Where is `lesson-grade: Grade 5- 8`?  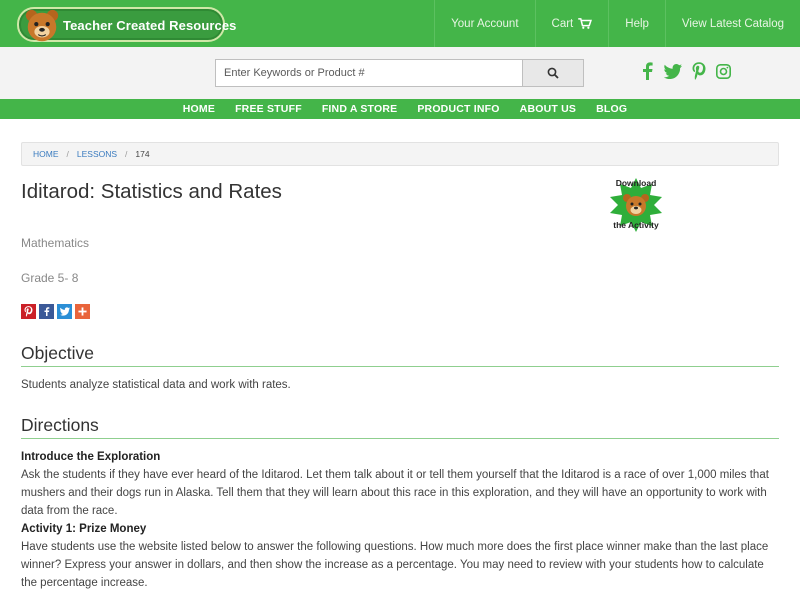
lesson-grade: Grade 5- 8 is located at coordinates (50, 278).